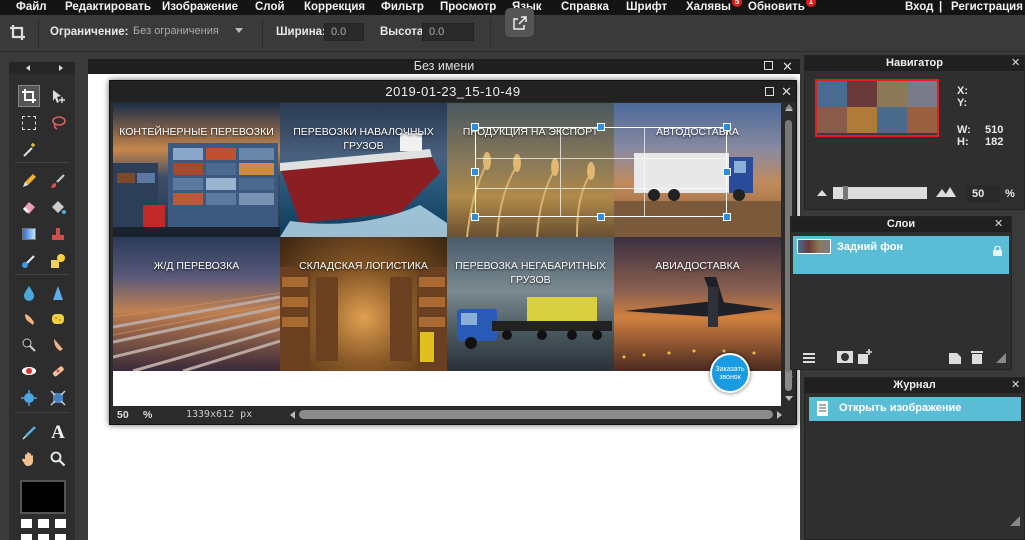  What do you see at coordinates (58, 234) in the screenshot?
I see `stamp-tool-icon` at bounding box center [58, 234].